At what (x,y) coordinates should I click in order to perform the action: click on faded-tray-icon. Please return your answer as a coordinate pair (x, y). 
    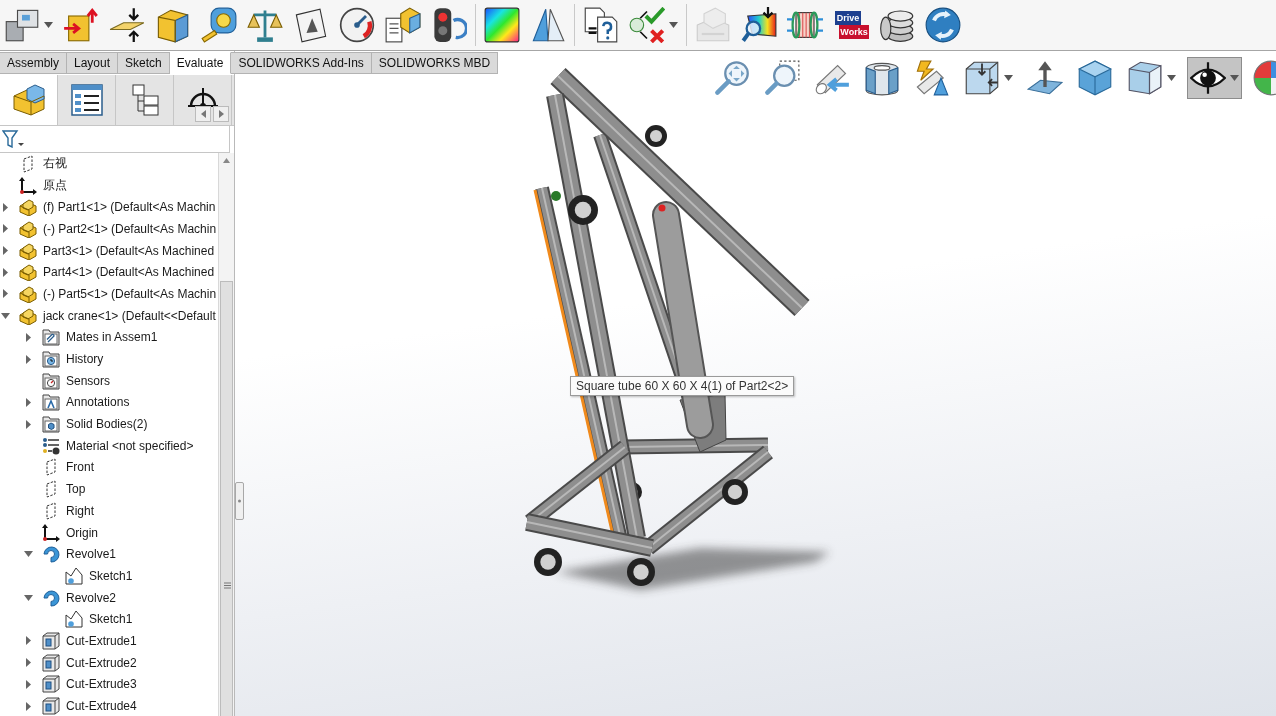
    Looking at the image, I should click on (713, 25).